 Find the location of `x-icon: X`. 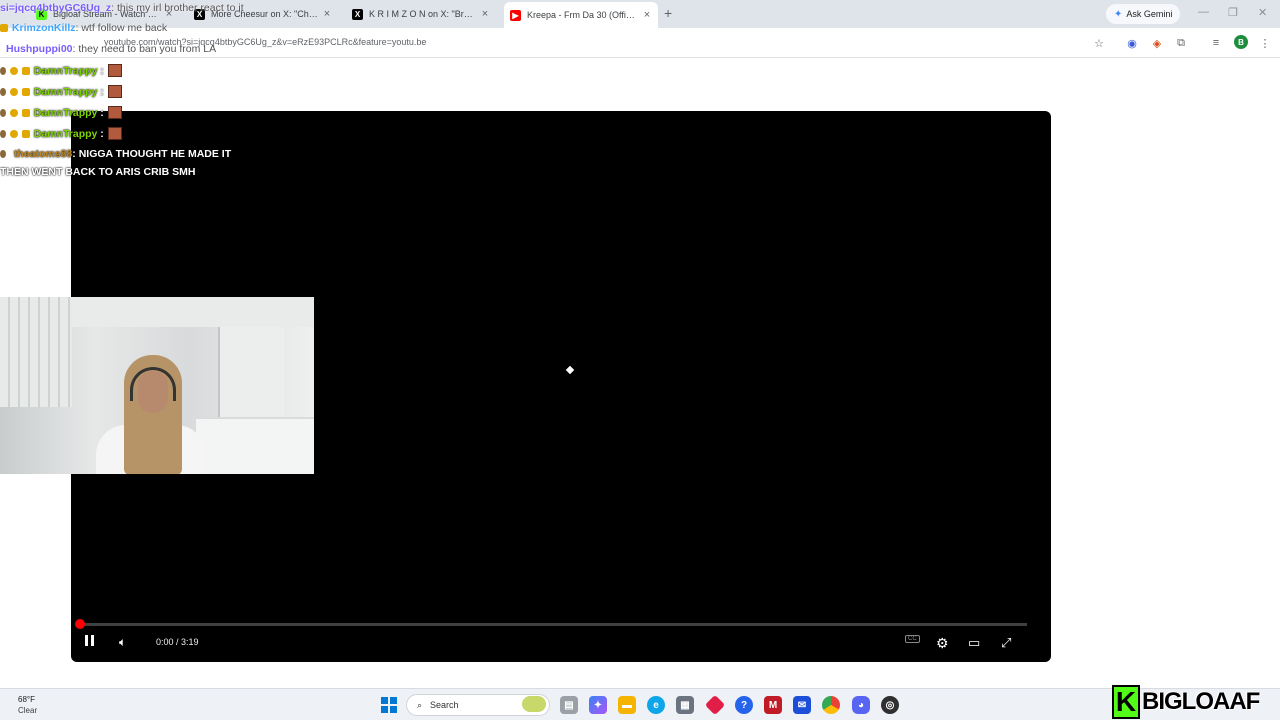

x-icon: X is located at coordinates (357, 14).